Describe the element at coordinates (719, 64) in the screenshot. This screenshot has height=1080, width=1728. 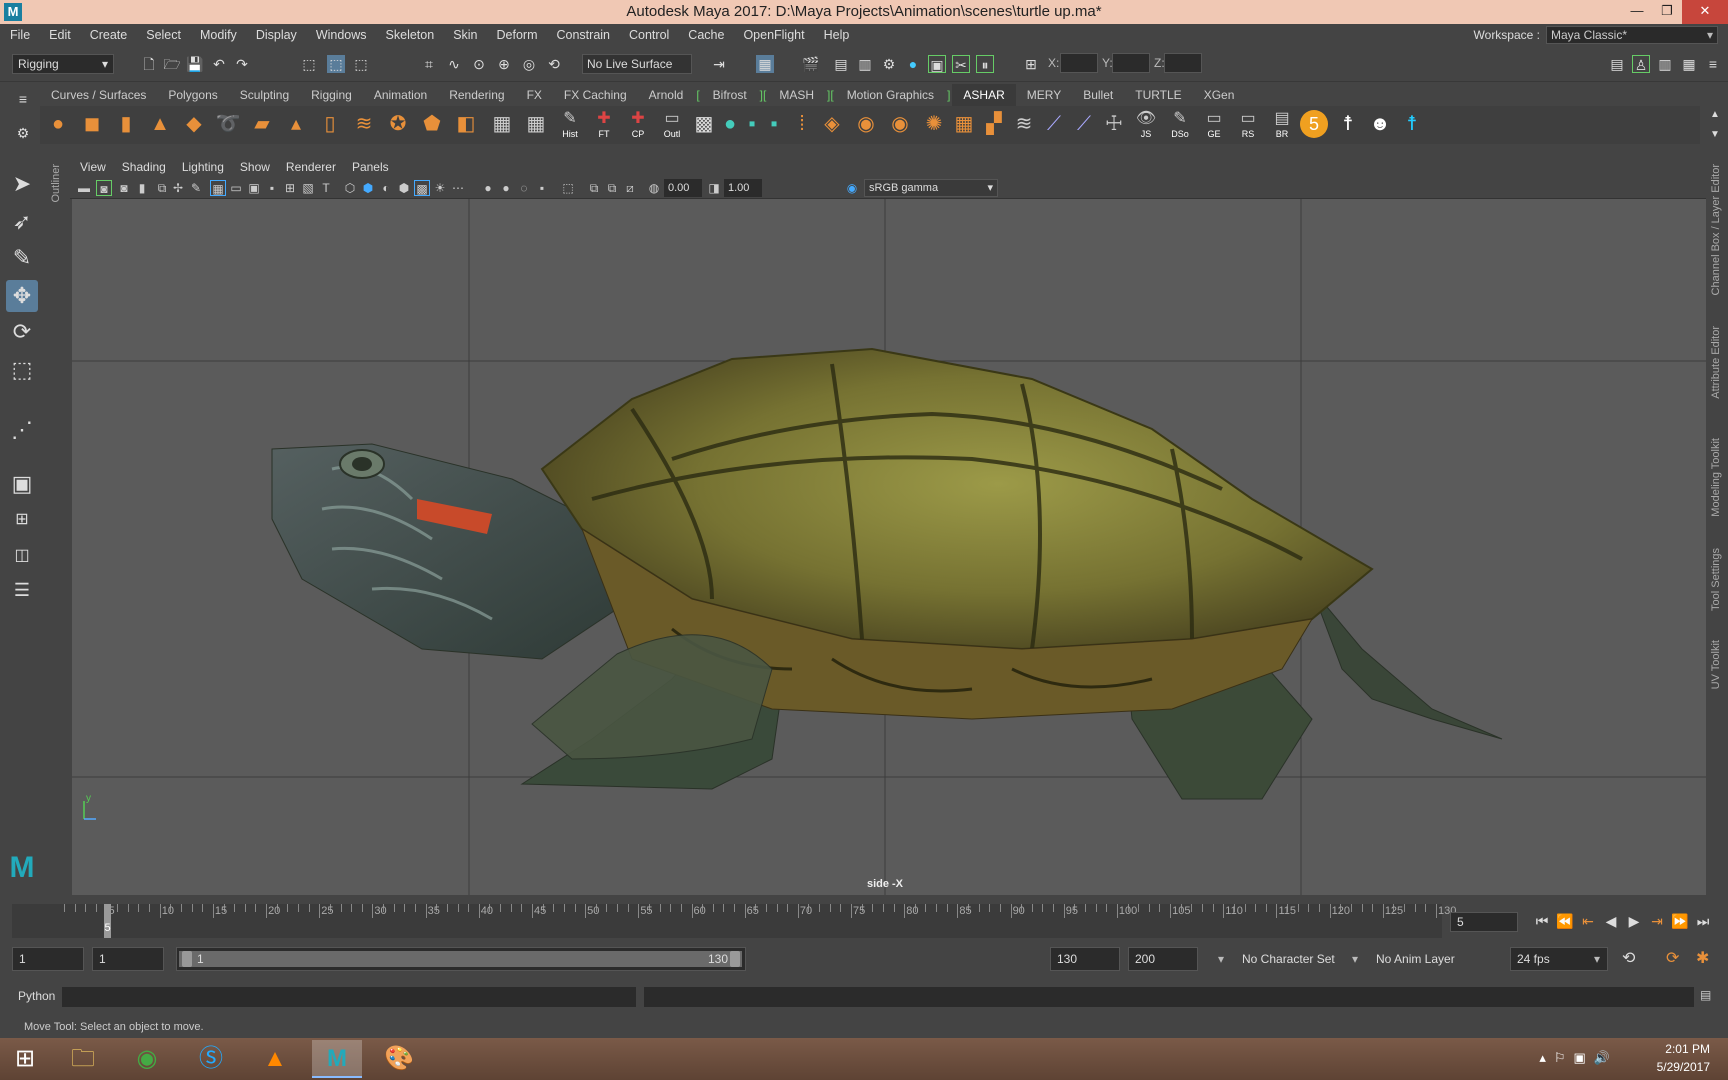
I see `input-output-icon: ⇥` at that location.